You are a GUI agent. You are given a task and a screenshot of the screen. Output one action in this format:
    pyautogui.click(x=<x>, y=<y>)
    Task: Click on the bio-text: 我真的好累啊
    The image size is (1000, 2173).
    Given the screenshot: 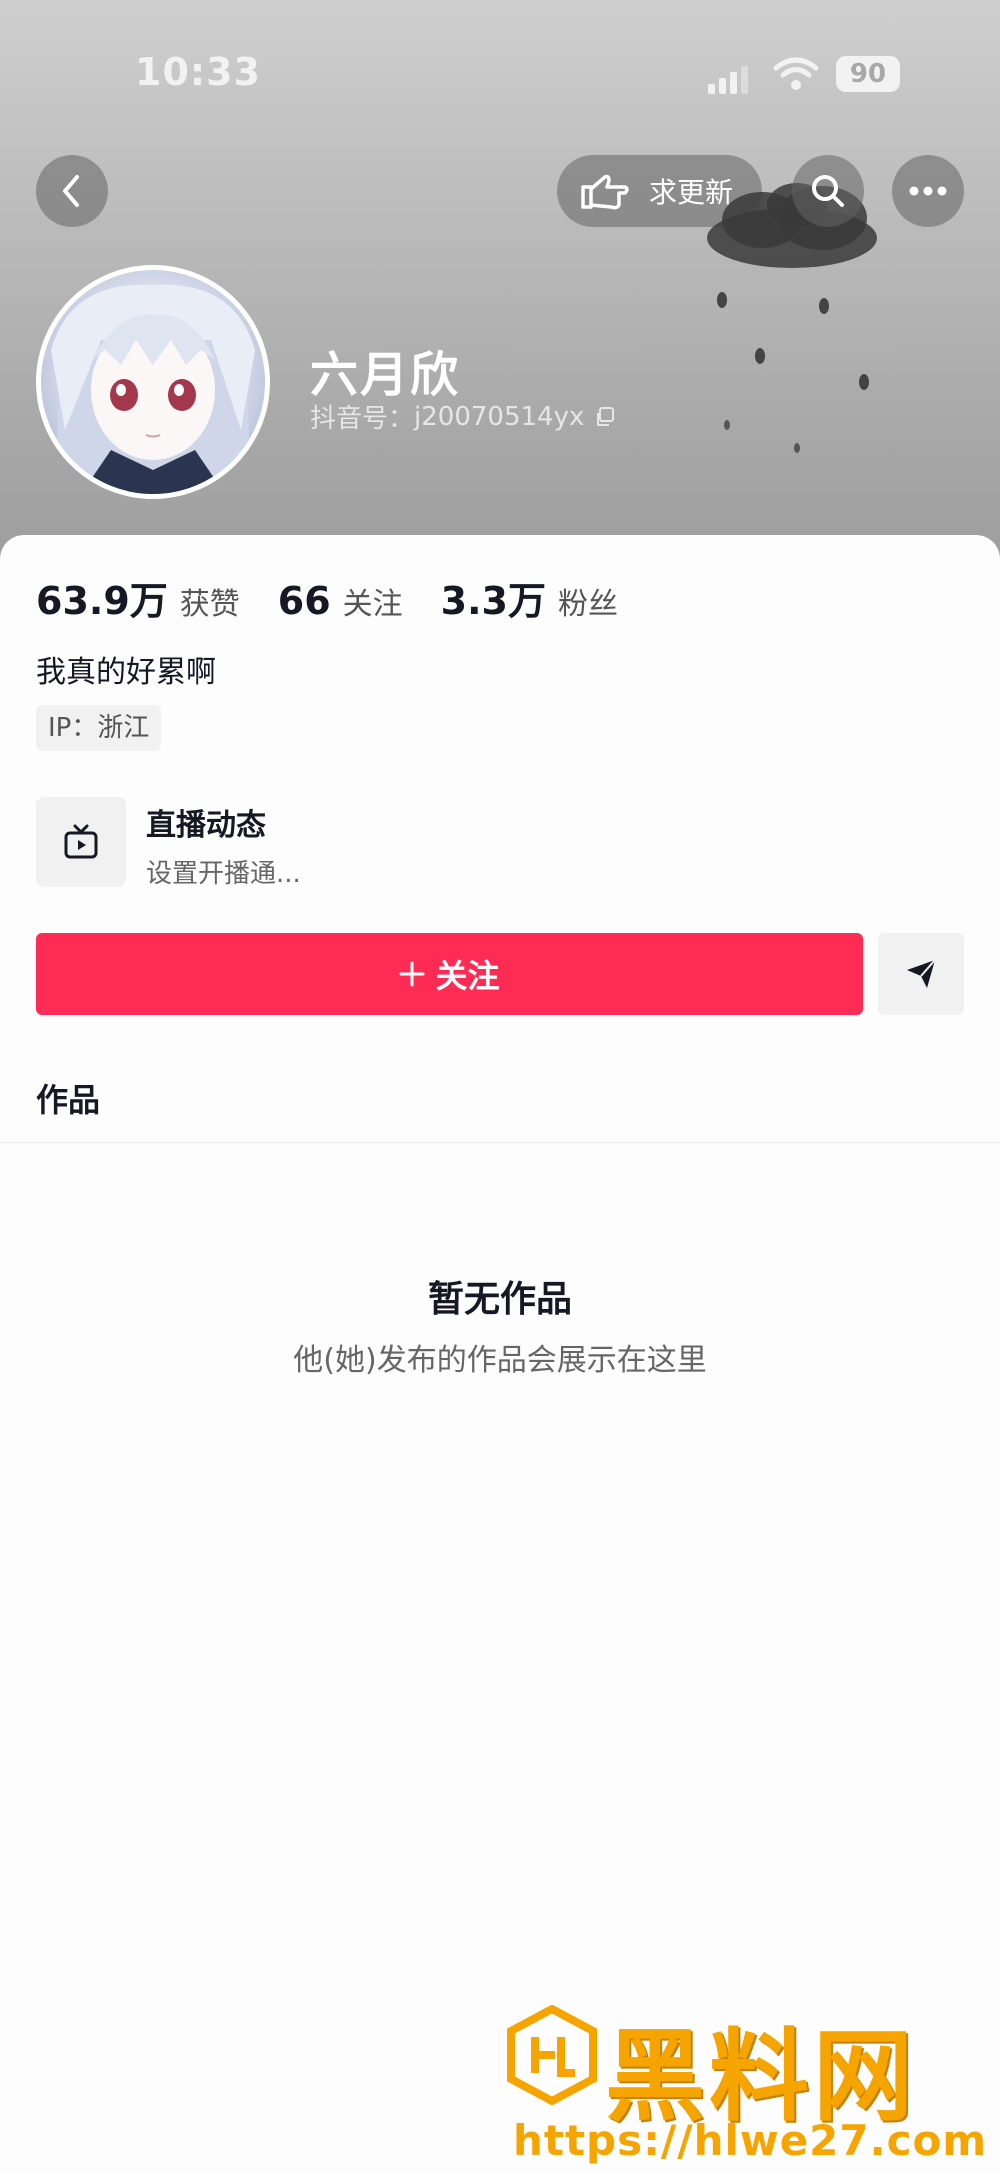 What is the action you would take?
    pyautogui.click(x=126, y=672)
    